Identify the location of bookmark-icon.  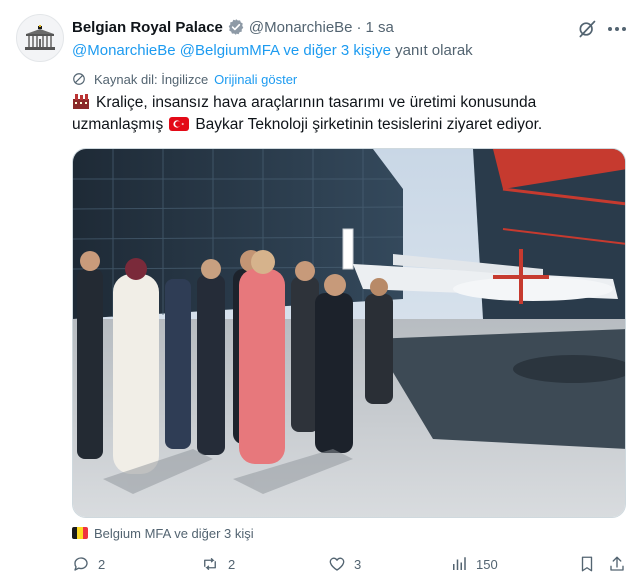
(587, 564).